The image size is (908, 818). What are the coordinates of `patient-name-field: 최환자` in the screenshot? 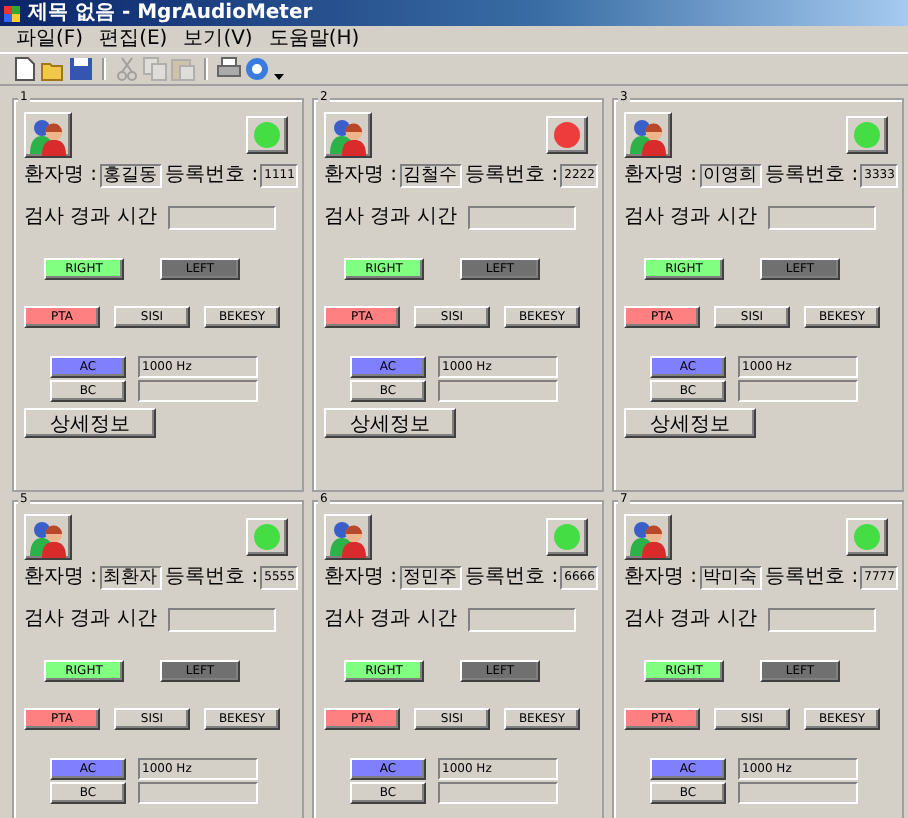 It's located at (130, 578).